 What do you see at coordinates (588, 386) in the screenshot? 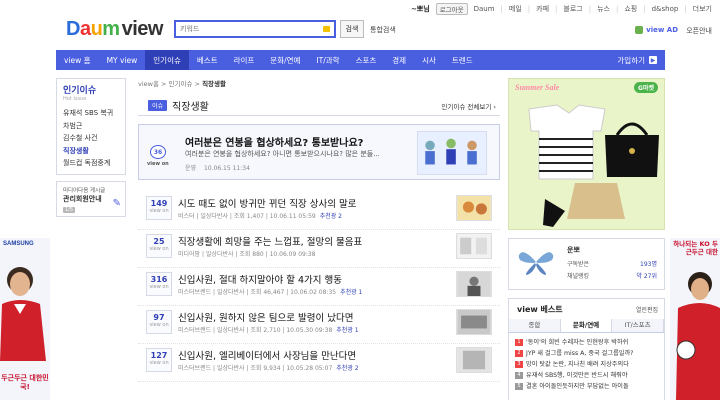
I see `list-item: 5 결혼 아이돌인듯하지만 부담없는 아이돌` at bounding box center [588, 386].